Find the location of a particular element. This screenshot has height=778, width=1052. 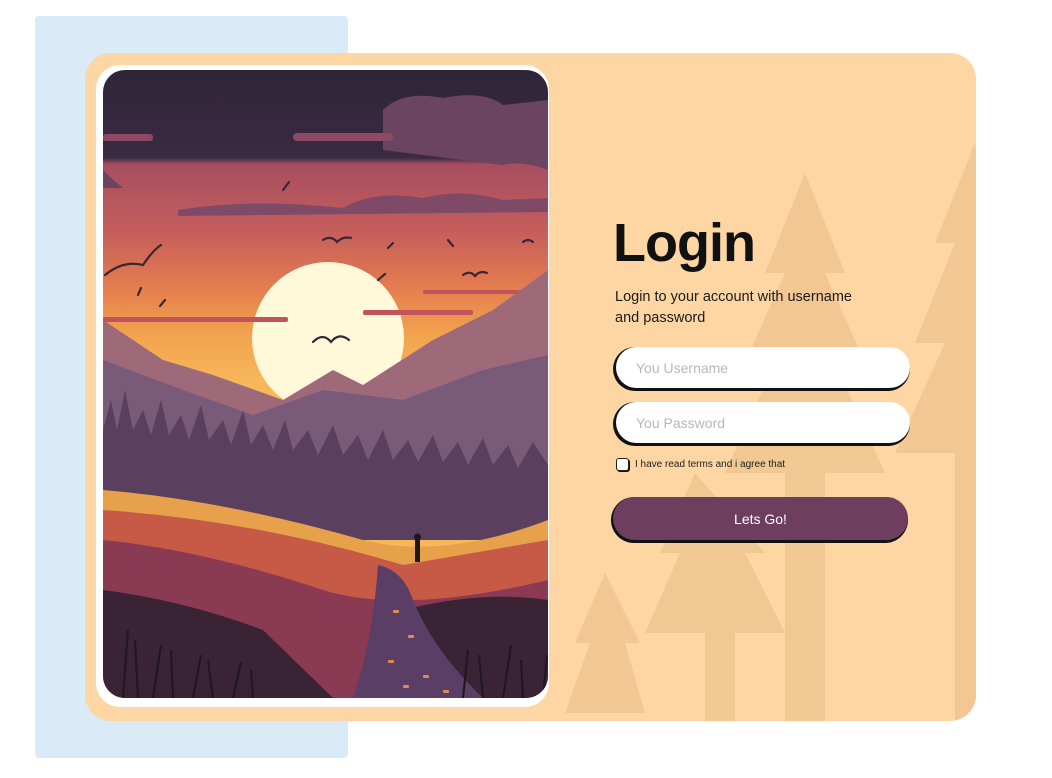

password-field-wrapper is located at coordinates (761, 424).